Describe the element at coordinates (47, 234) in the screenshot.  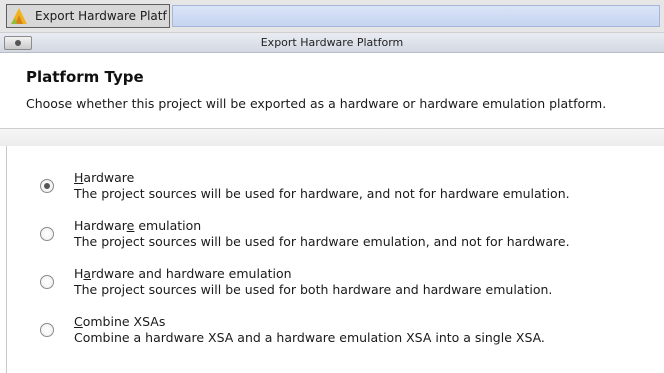
I see `radio-hardware-emulation` at that location.